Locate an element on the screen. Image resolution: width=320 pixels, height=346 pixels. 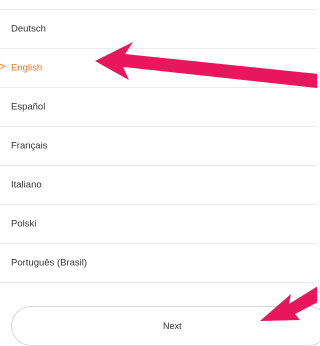
chevron-right-icon: > is located at coordinates (3, 67).